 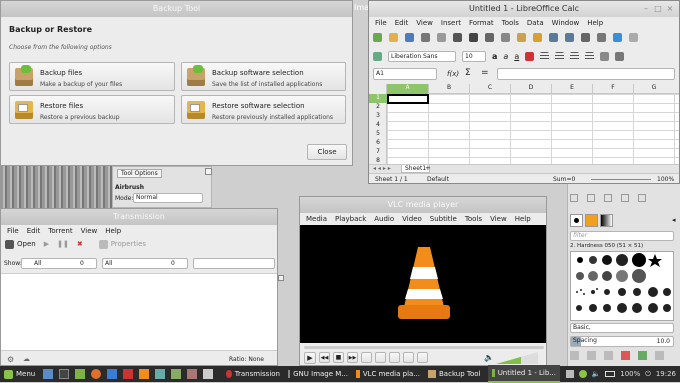 What do you see at coordinates (516, 56) in the screenshot?
I see `underline-icon: a` at bounding box center [516, 56].